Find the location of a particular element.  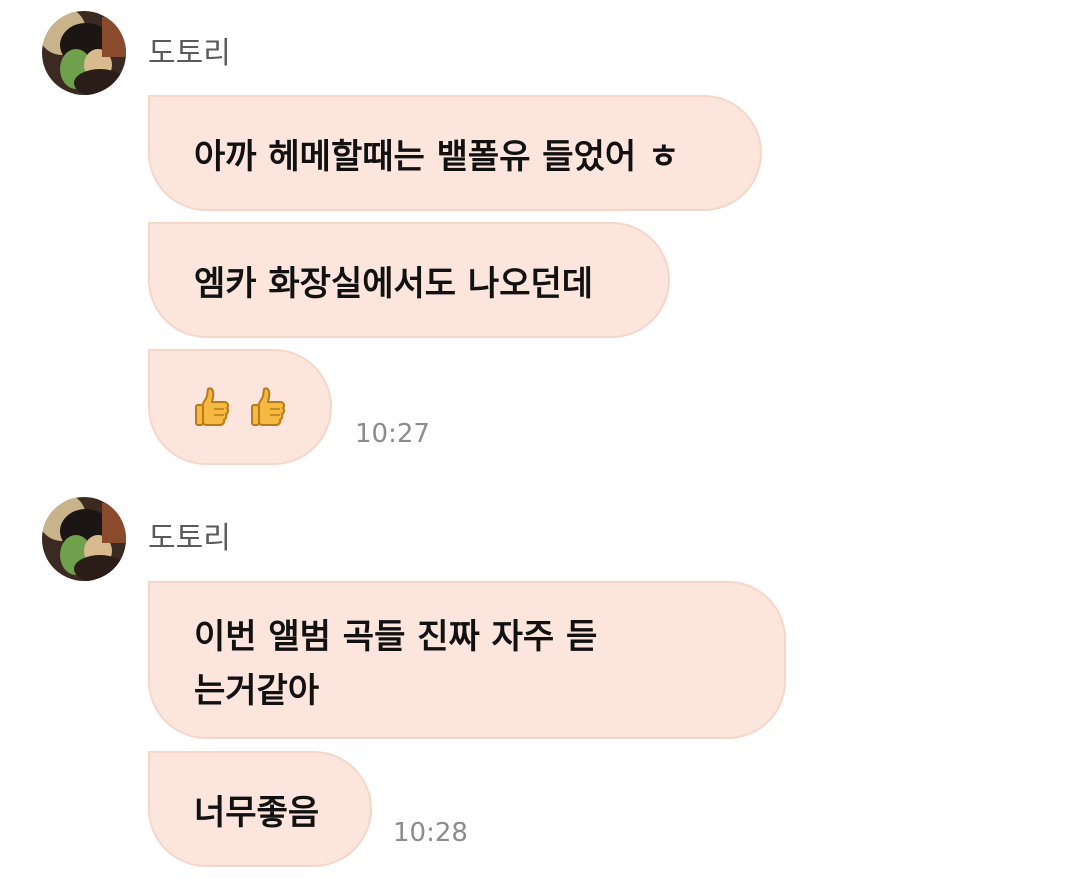

message-text: 아까 헤메할때는 뱉폴유 들었어 ㅎ is located at coordinates (437, 156).